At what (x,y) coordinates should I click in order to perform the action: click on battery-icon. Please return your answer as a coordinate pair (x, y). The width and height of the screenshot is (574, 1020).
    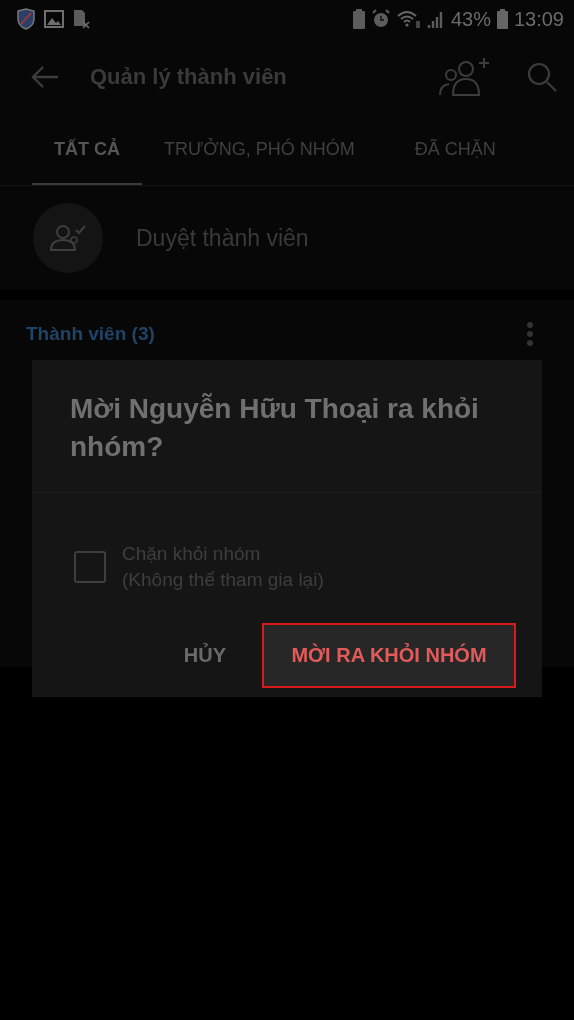
    Looking at the image, I should click on (502, 19).